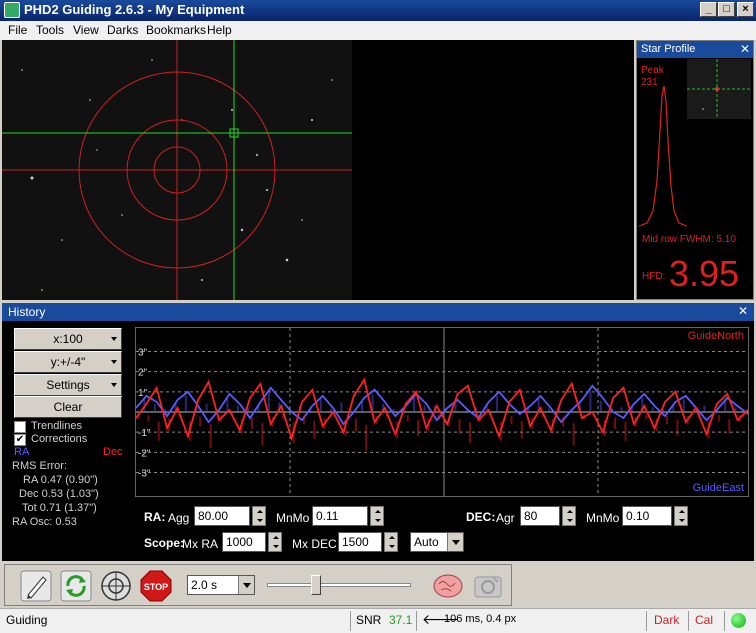  Describe the element at coordinates (391, 542) in the screenshot. I see `mx-dec-spinner` at that location.